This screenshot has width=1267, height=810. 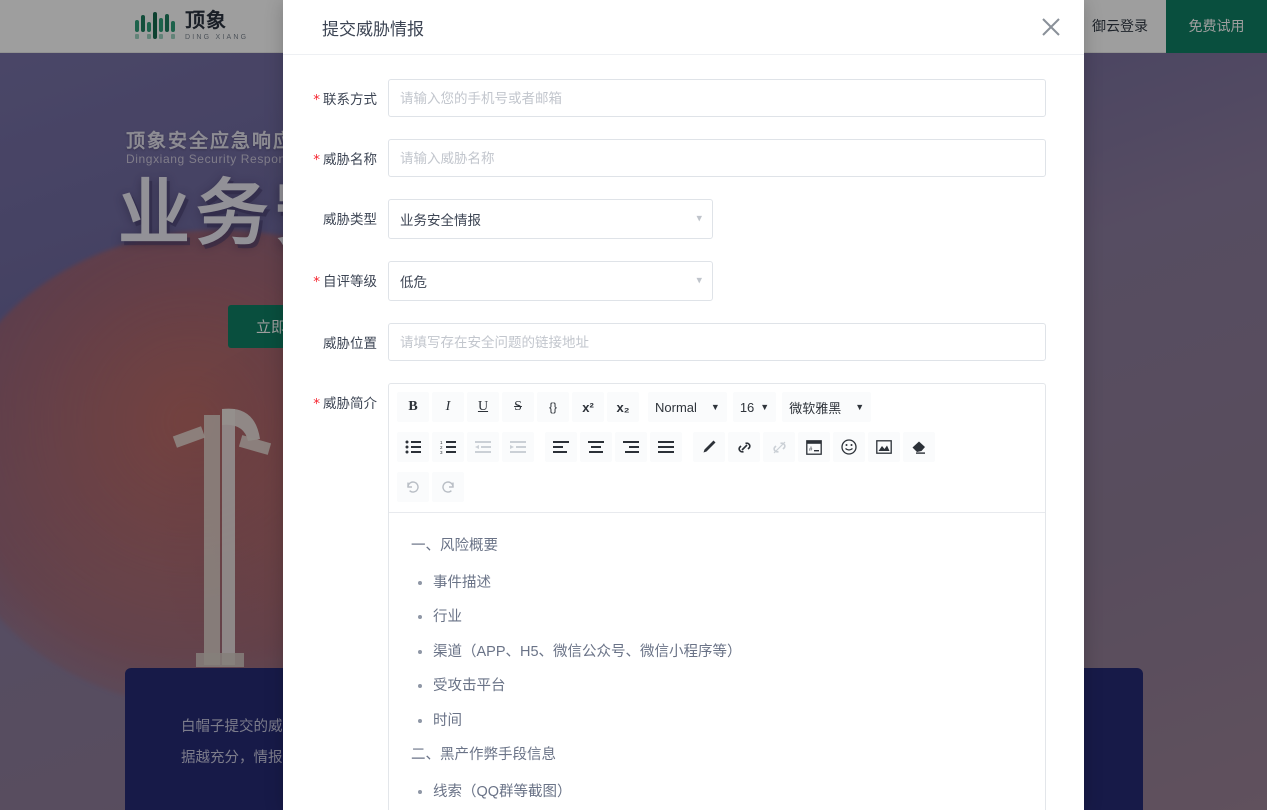 What do you see at coordinates (717, 158) in the screenshot?
I see `threat-name-input` at bounding box center [717, 158].